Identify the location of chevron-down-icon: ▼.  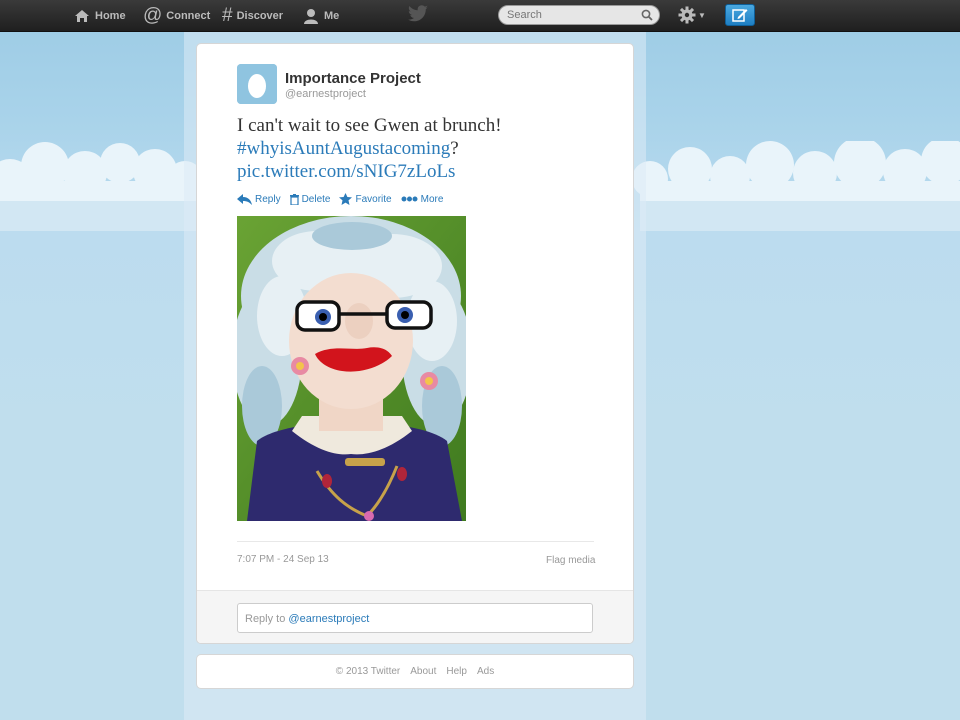
(702, 15).